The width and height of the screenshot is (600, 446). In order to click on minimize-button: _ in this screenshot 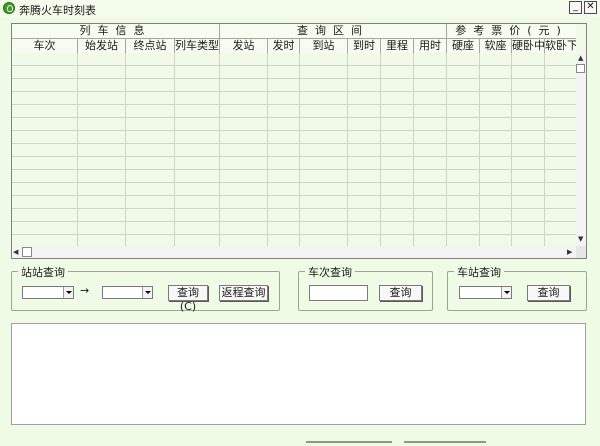, I will do `click(575, 7)`.